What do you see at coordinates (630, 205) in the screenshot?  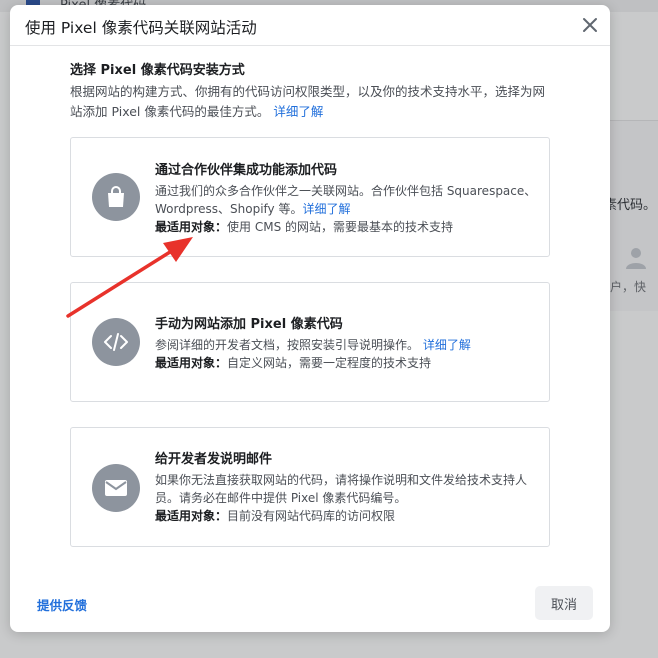 I see `background-card-text: 素代码。` at bounding box center [630, 205].